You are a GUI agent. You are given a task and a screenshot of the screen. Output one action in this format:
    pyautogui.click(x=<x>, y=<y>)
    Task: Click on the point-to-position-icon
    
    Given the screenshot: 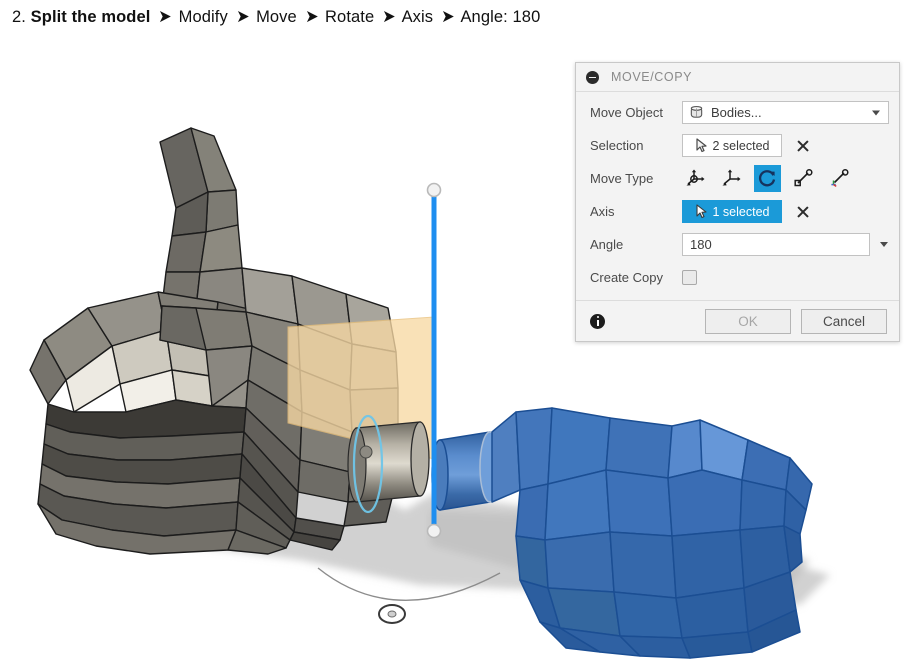 What is the action you would take?
    pyautogui.click(x=839, y=178)
    